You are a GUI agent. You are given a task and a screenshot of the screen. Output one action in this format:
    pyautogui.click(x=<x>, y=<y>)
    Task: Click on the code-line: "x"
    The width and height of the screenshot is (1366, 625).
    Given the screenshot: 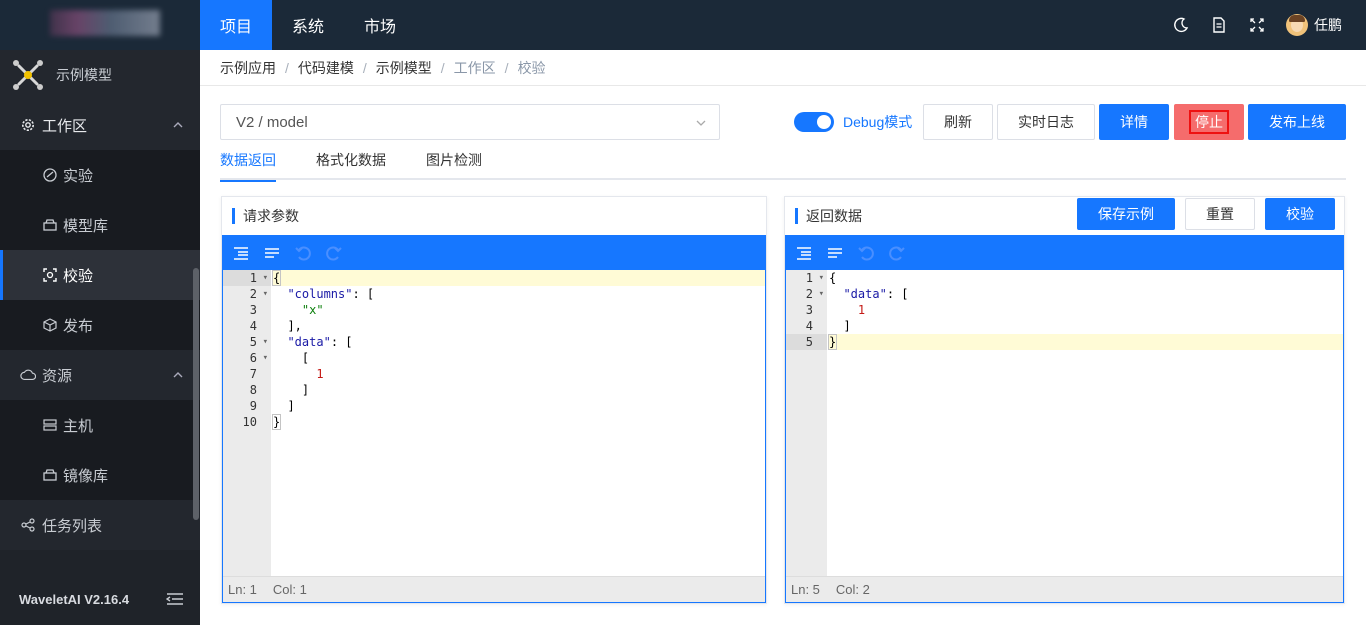 What is the action you would take?
    pyautogui.click(x=312, y=310)
    